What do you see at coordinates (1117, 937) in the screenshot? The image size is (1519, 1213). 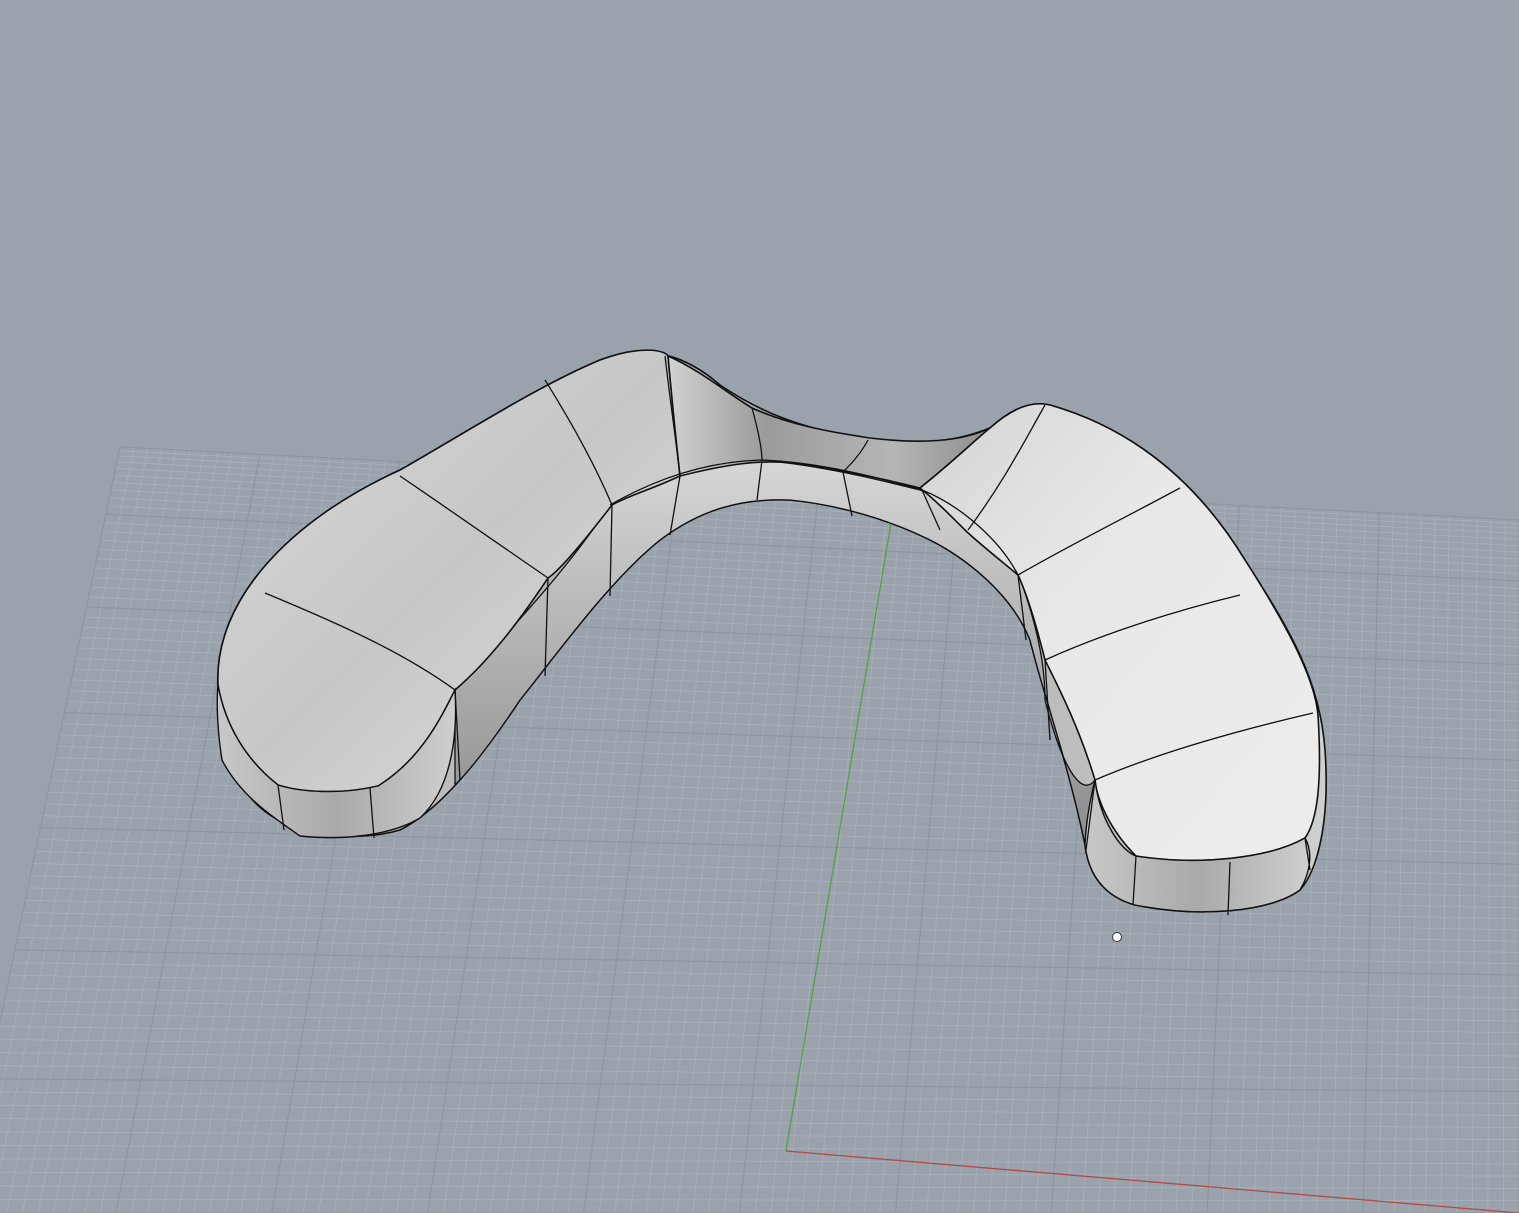 I see `point-object` at bounding box center [1117, 937].